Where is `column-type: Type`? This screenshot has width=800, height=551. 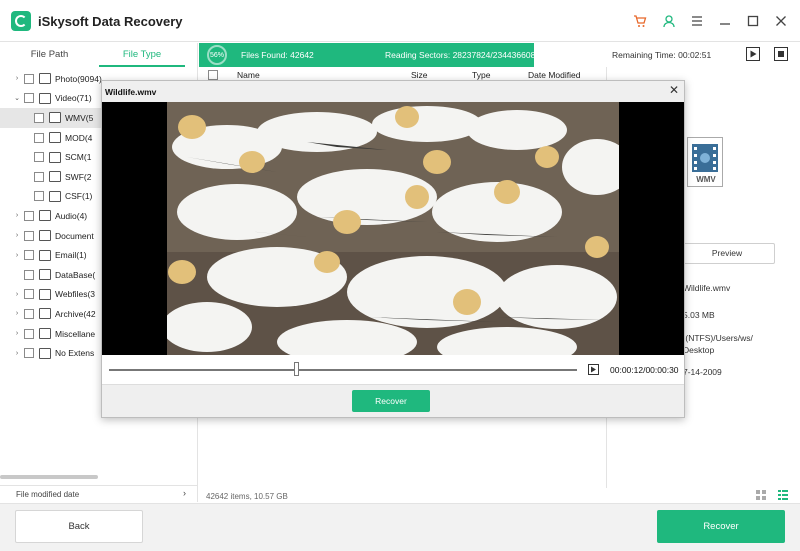
column-type: Type is located at coordinates (481, 75).